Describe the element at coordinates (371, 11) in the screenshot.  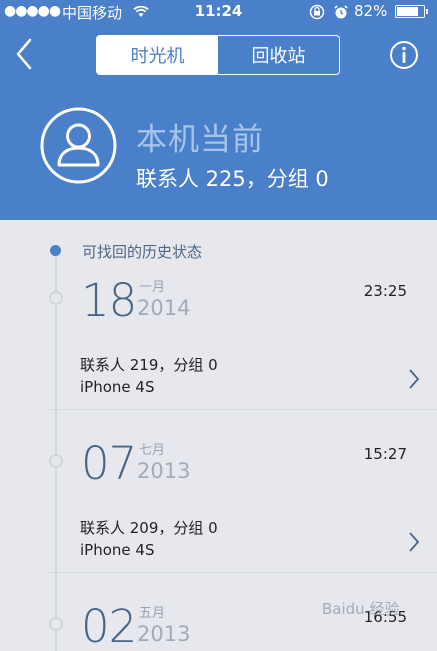
I see `battery-percent: 82%` at that location.